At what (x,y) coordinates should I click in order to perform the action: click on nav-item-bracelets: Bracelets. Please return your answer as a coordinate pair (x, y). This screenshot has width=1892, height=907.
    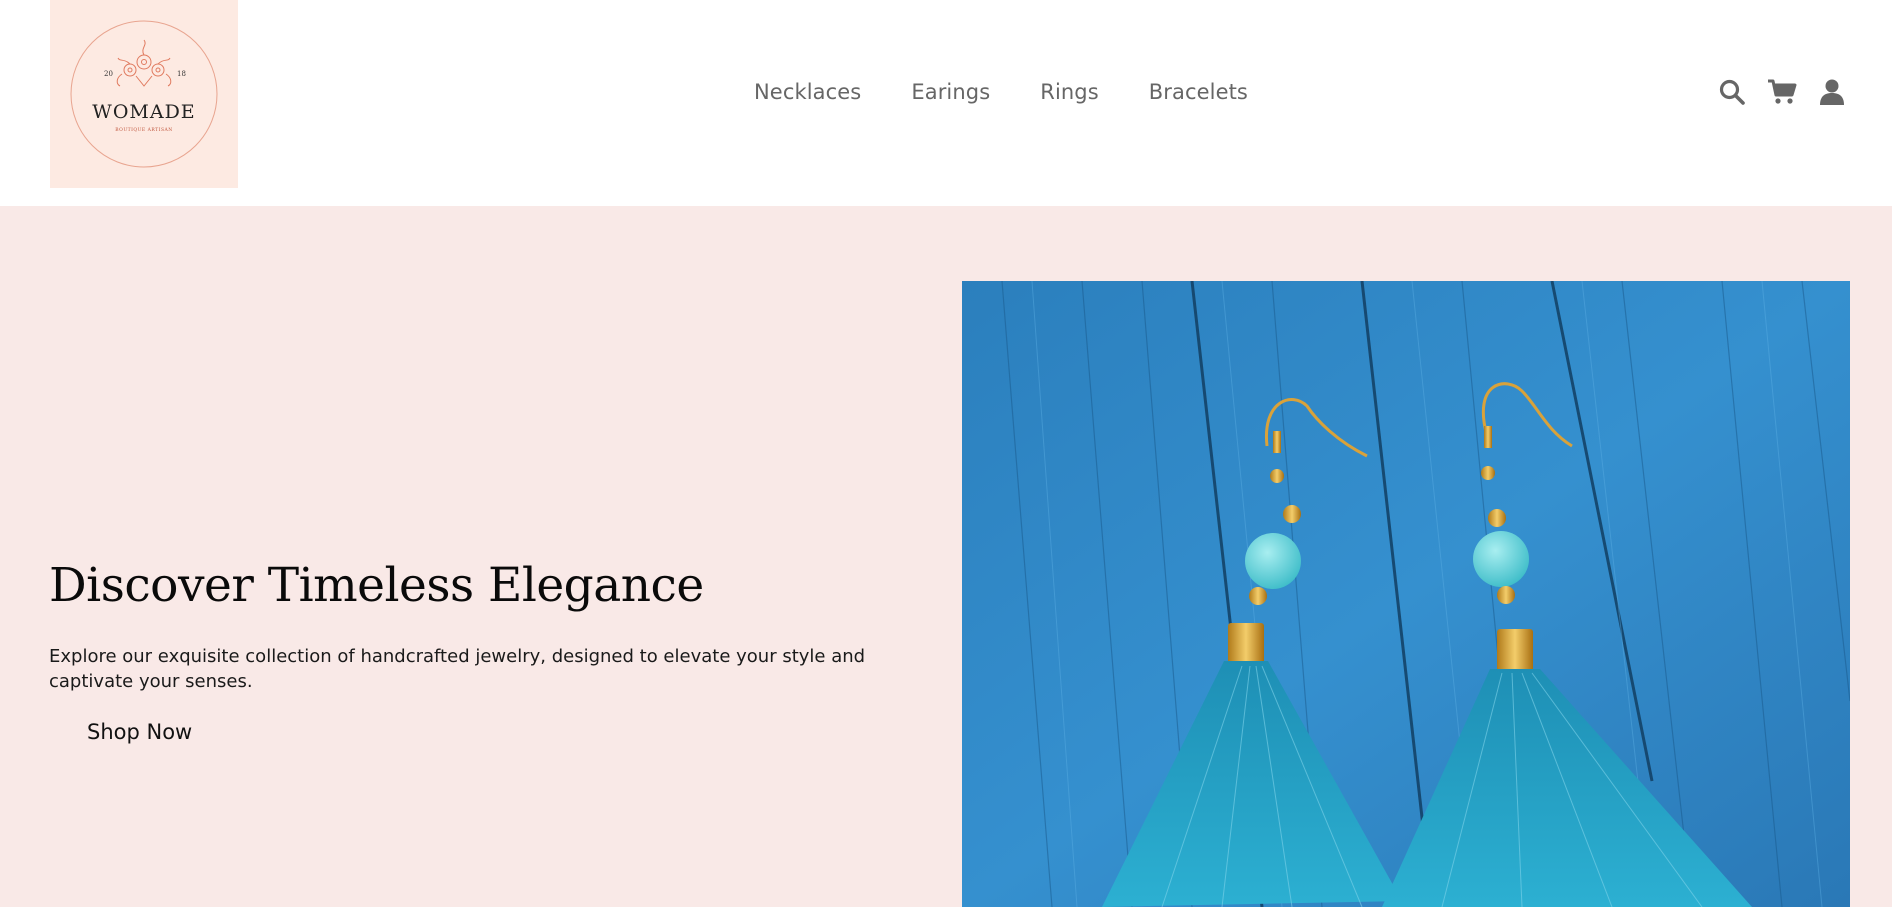
    Looking at the image, I should click on (1198, 92).